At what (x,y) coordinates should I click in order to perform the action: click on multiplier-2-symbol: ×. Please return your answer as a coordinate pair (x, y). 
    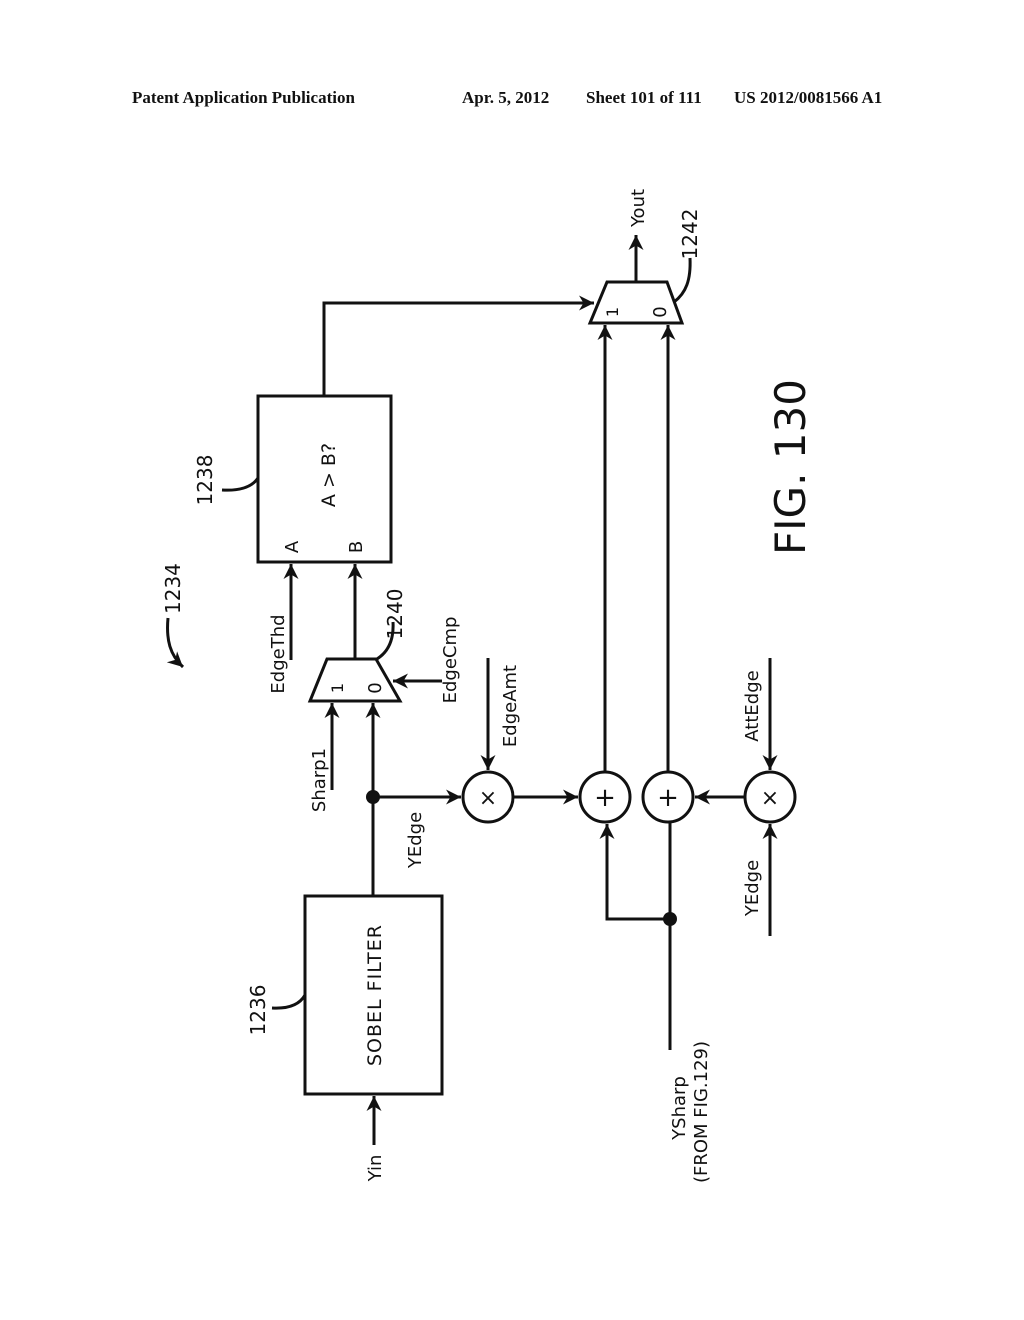
    Looking at the image, I should click on (770, 798).